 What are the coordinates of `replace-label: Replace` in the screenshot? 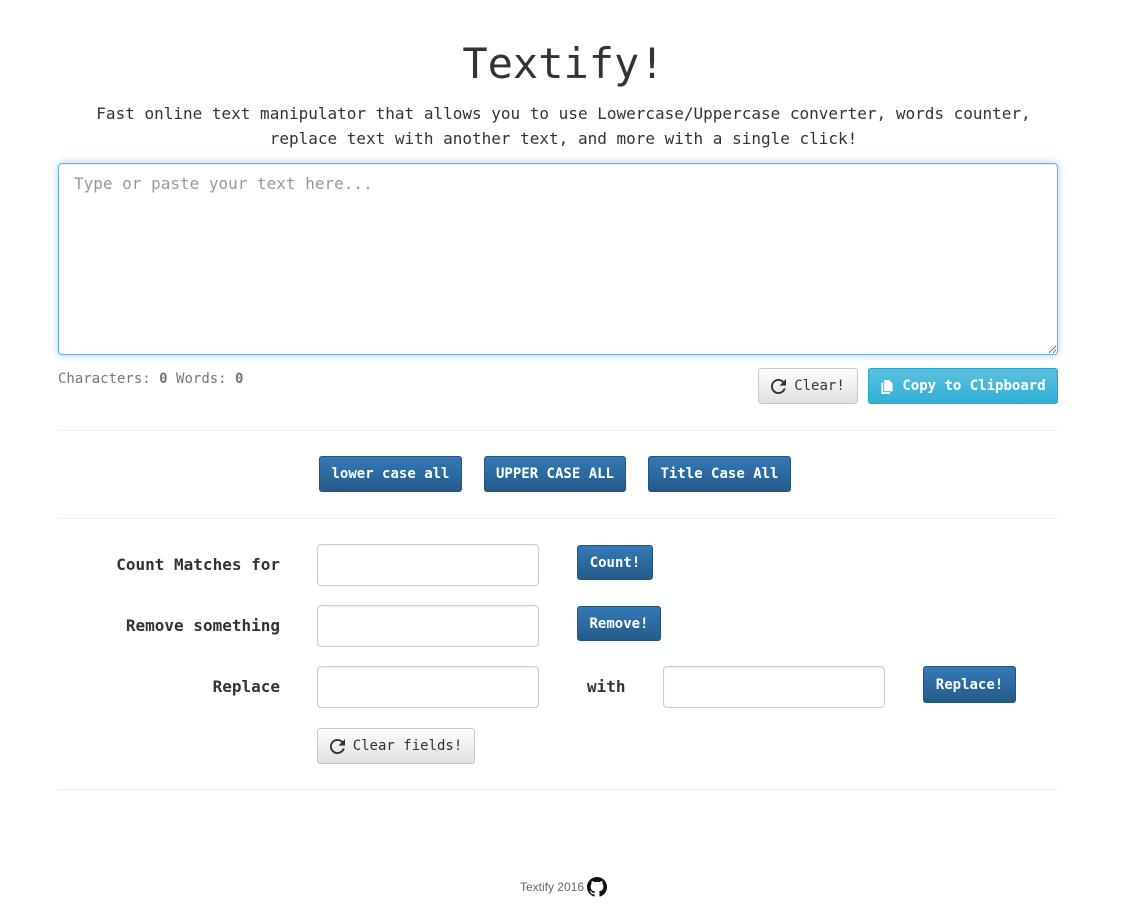 It's located at (246, 686).